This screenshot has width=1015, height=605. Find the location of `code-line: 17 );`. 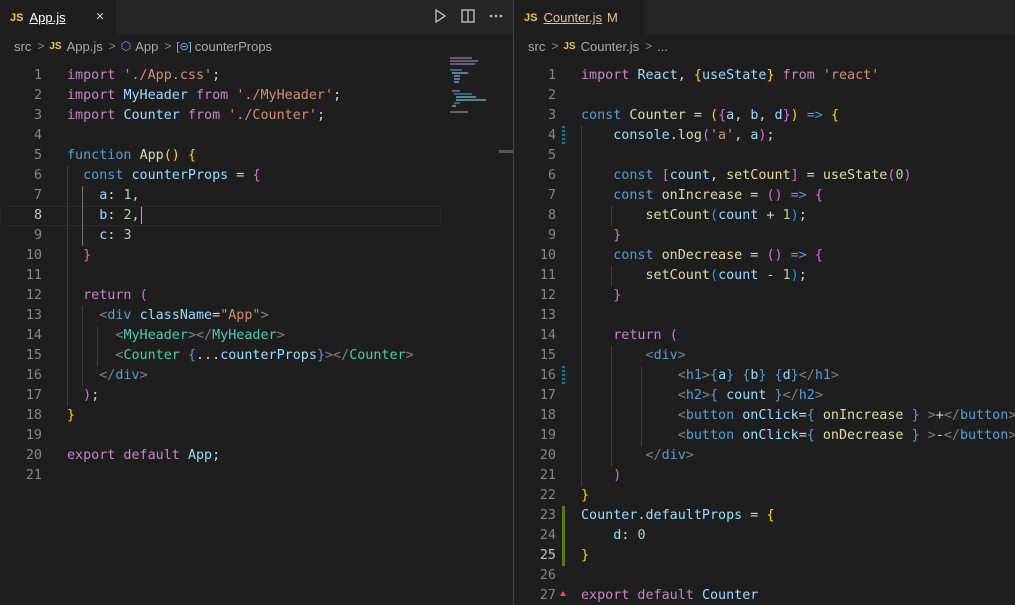

code-line: 17 ); is located at coordinates (256, 396).